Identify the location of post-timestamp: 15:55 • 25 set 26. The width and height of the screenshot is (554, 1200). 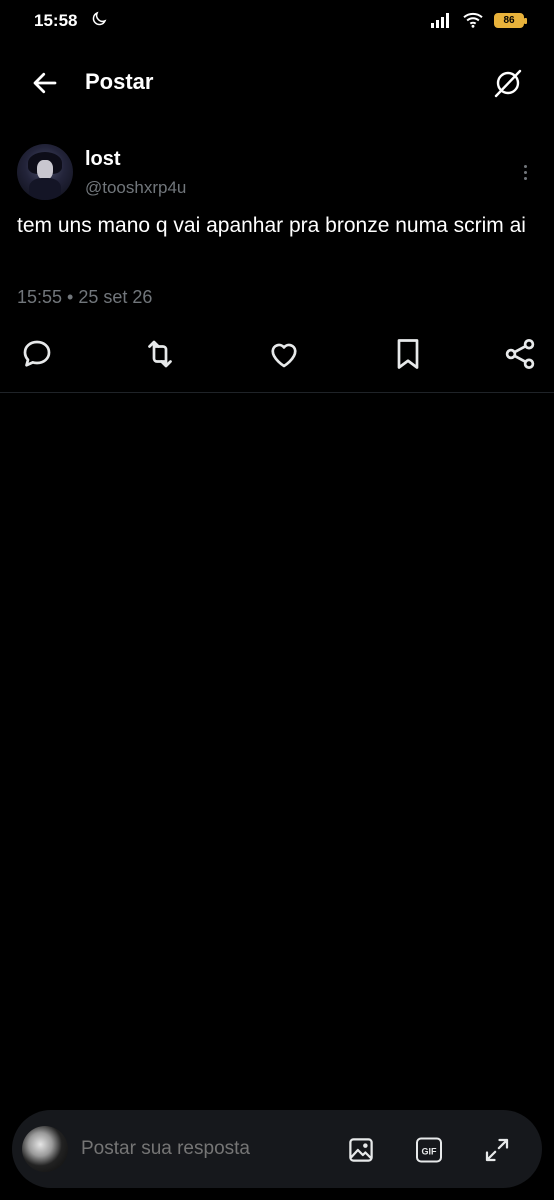
(85, 297).